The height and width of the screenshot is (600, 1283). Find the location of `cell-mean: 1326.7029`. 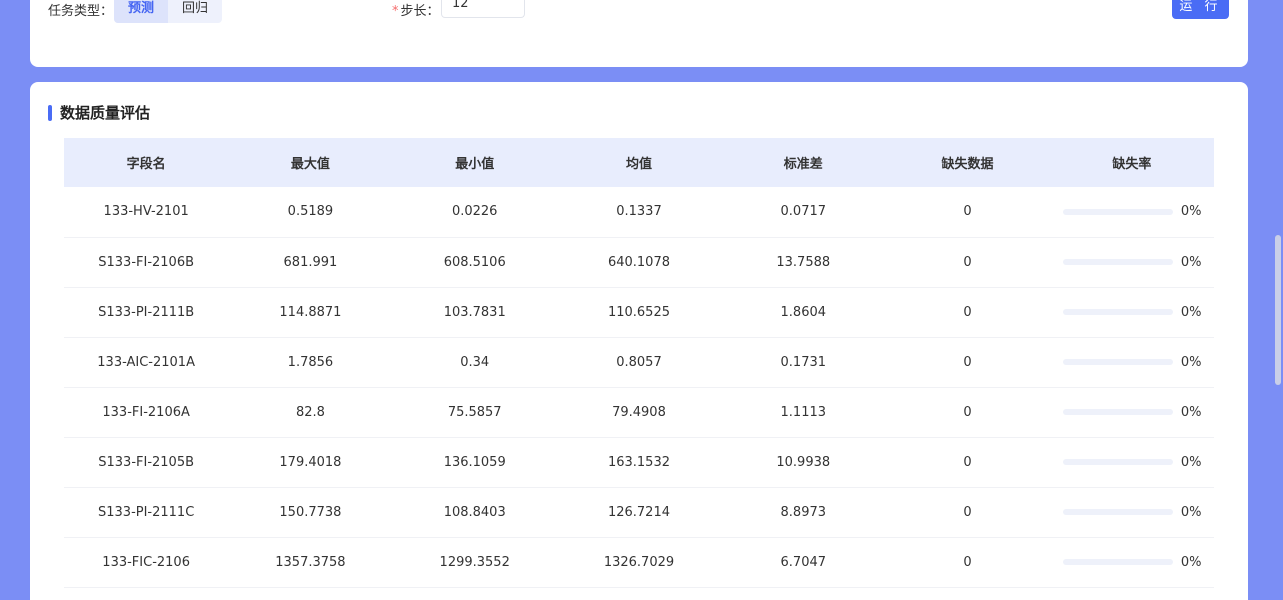

cell-mean: 1326.7029 is located at coordinates (639, 562).